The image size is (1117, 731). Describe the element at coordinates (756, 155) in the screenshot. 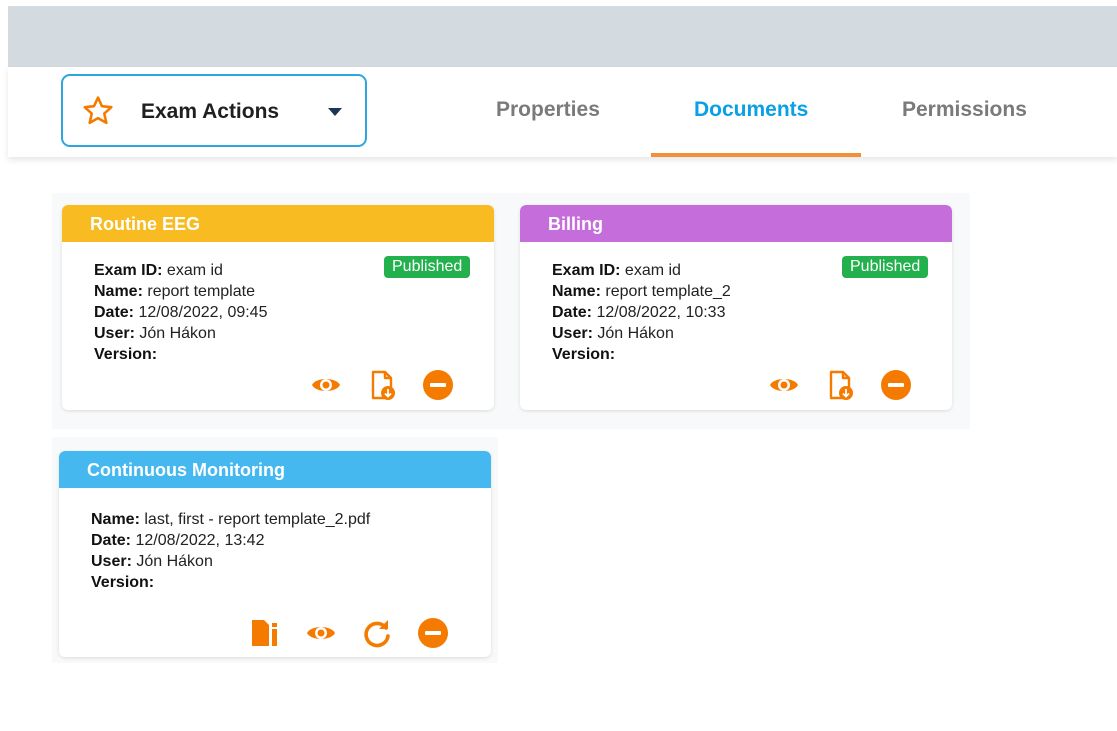

I see `active-tab-indicator` at that location.